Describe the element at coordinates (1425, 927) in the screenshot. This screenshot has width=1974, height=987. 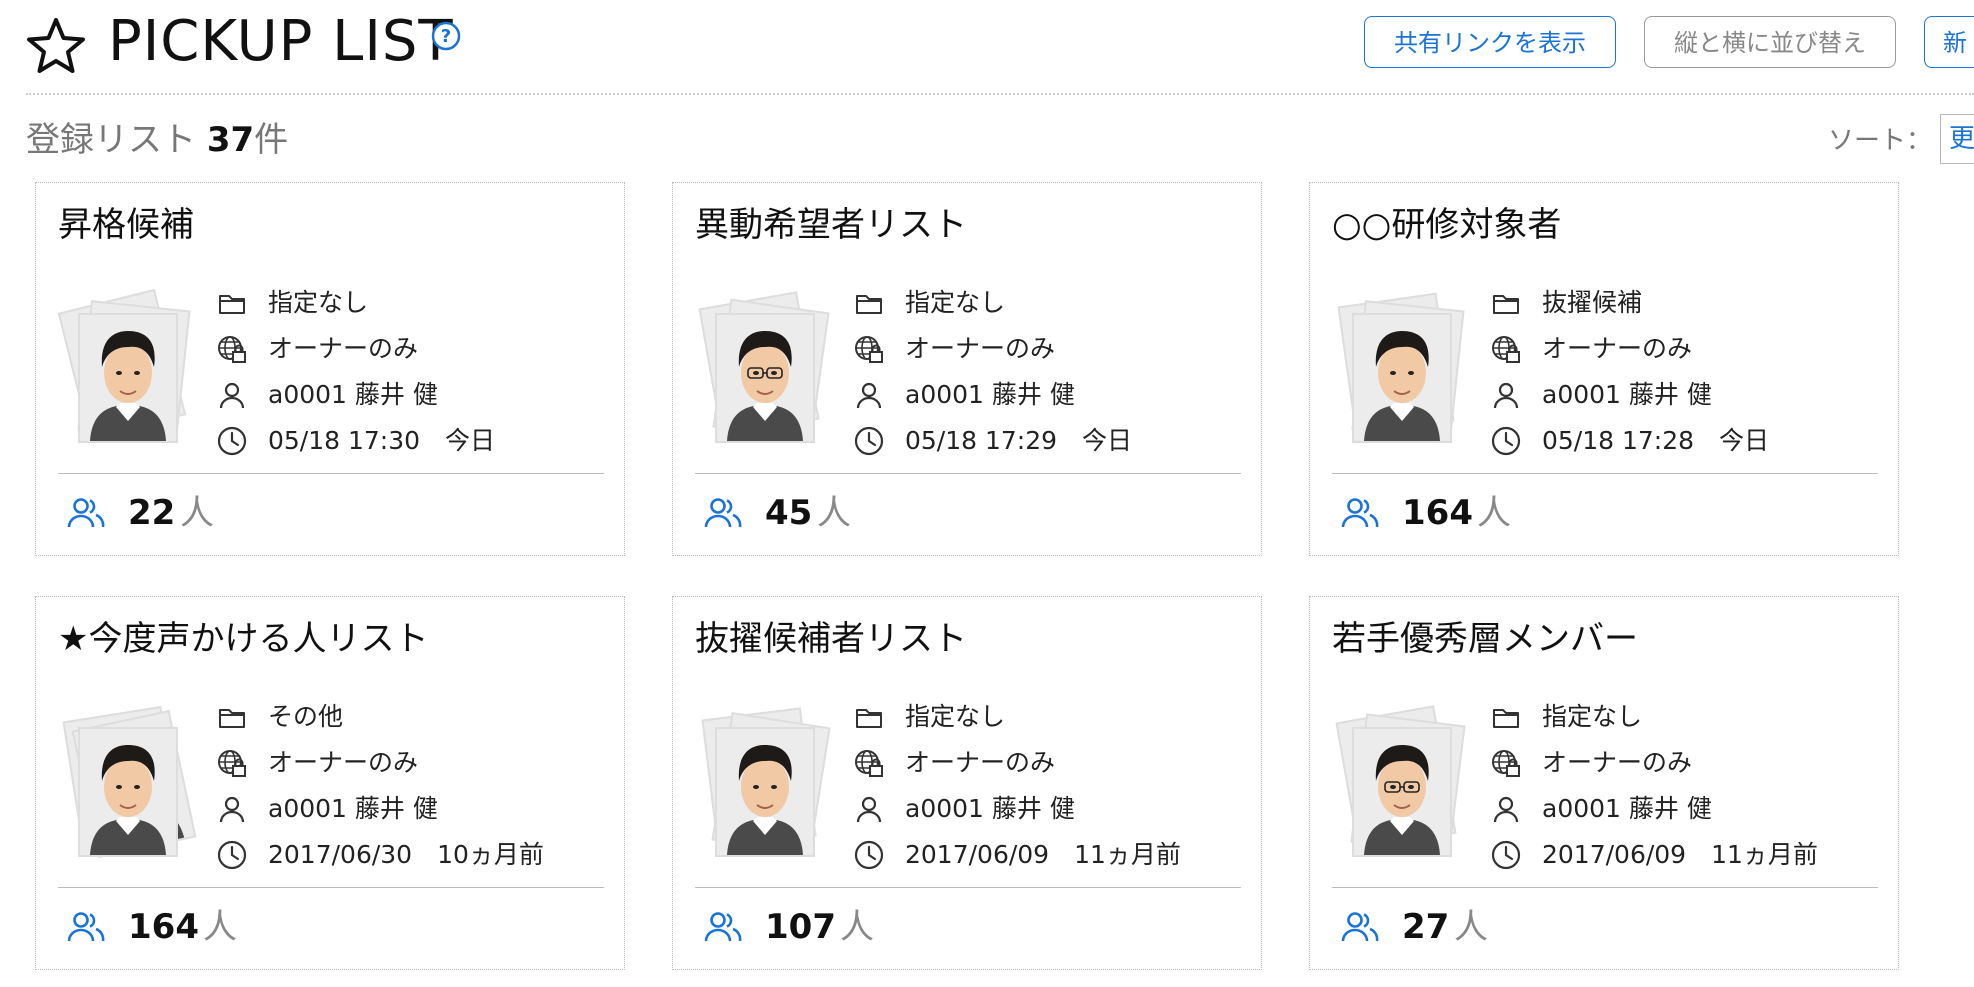
I see `member-count: 27` at that location.